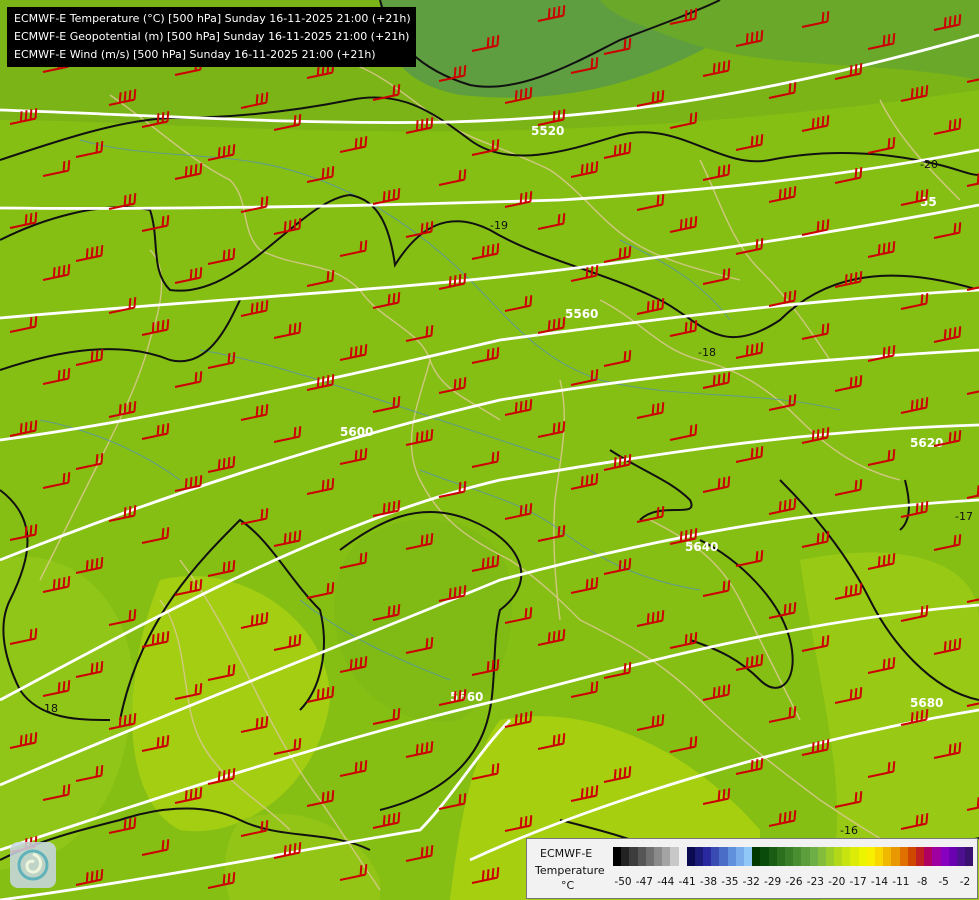 This screenshot has height=900, width=979. Describe the element at coordinates (837, 882) in the screenshot. I see `legend-tick: -20` at that location.